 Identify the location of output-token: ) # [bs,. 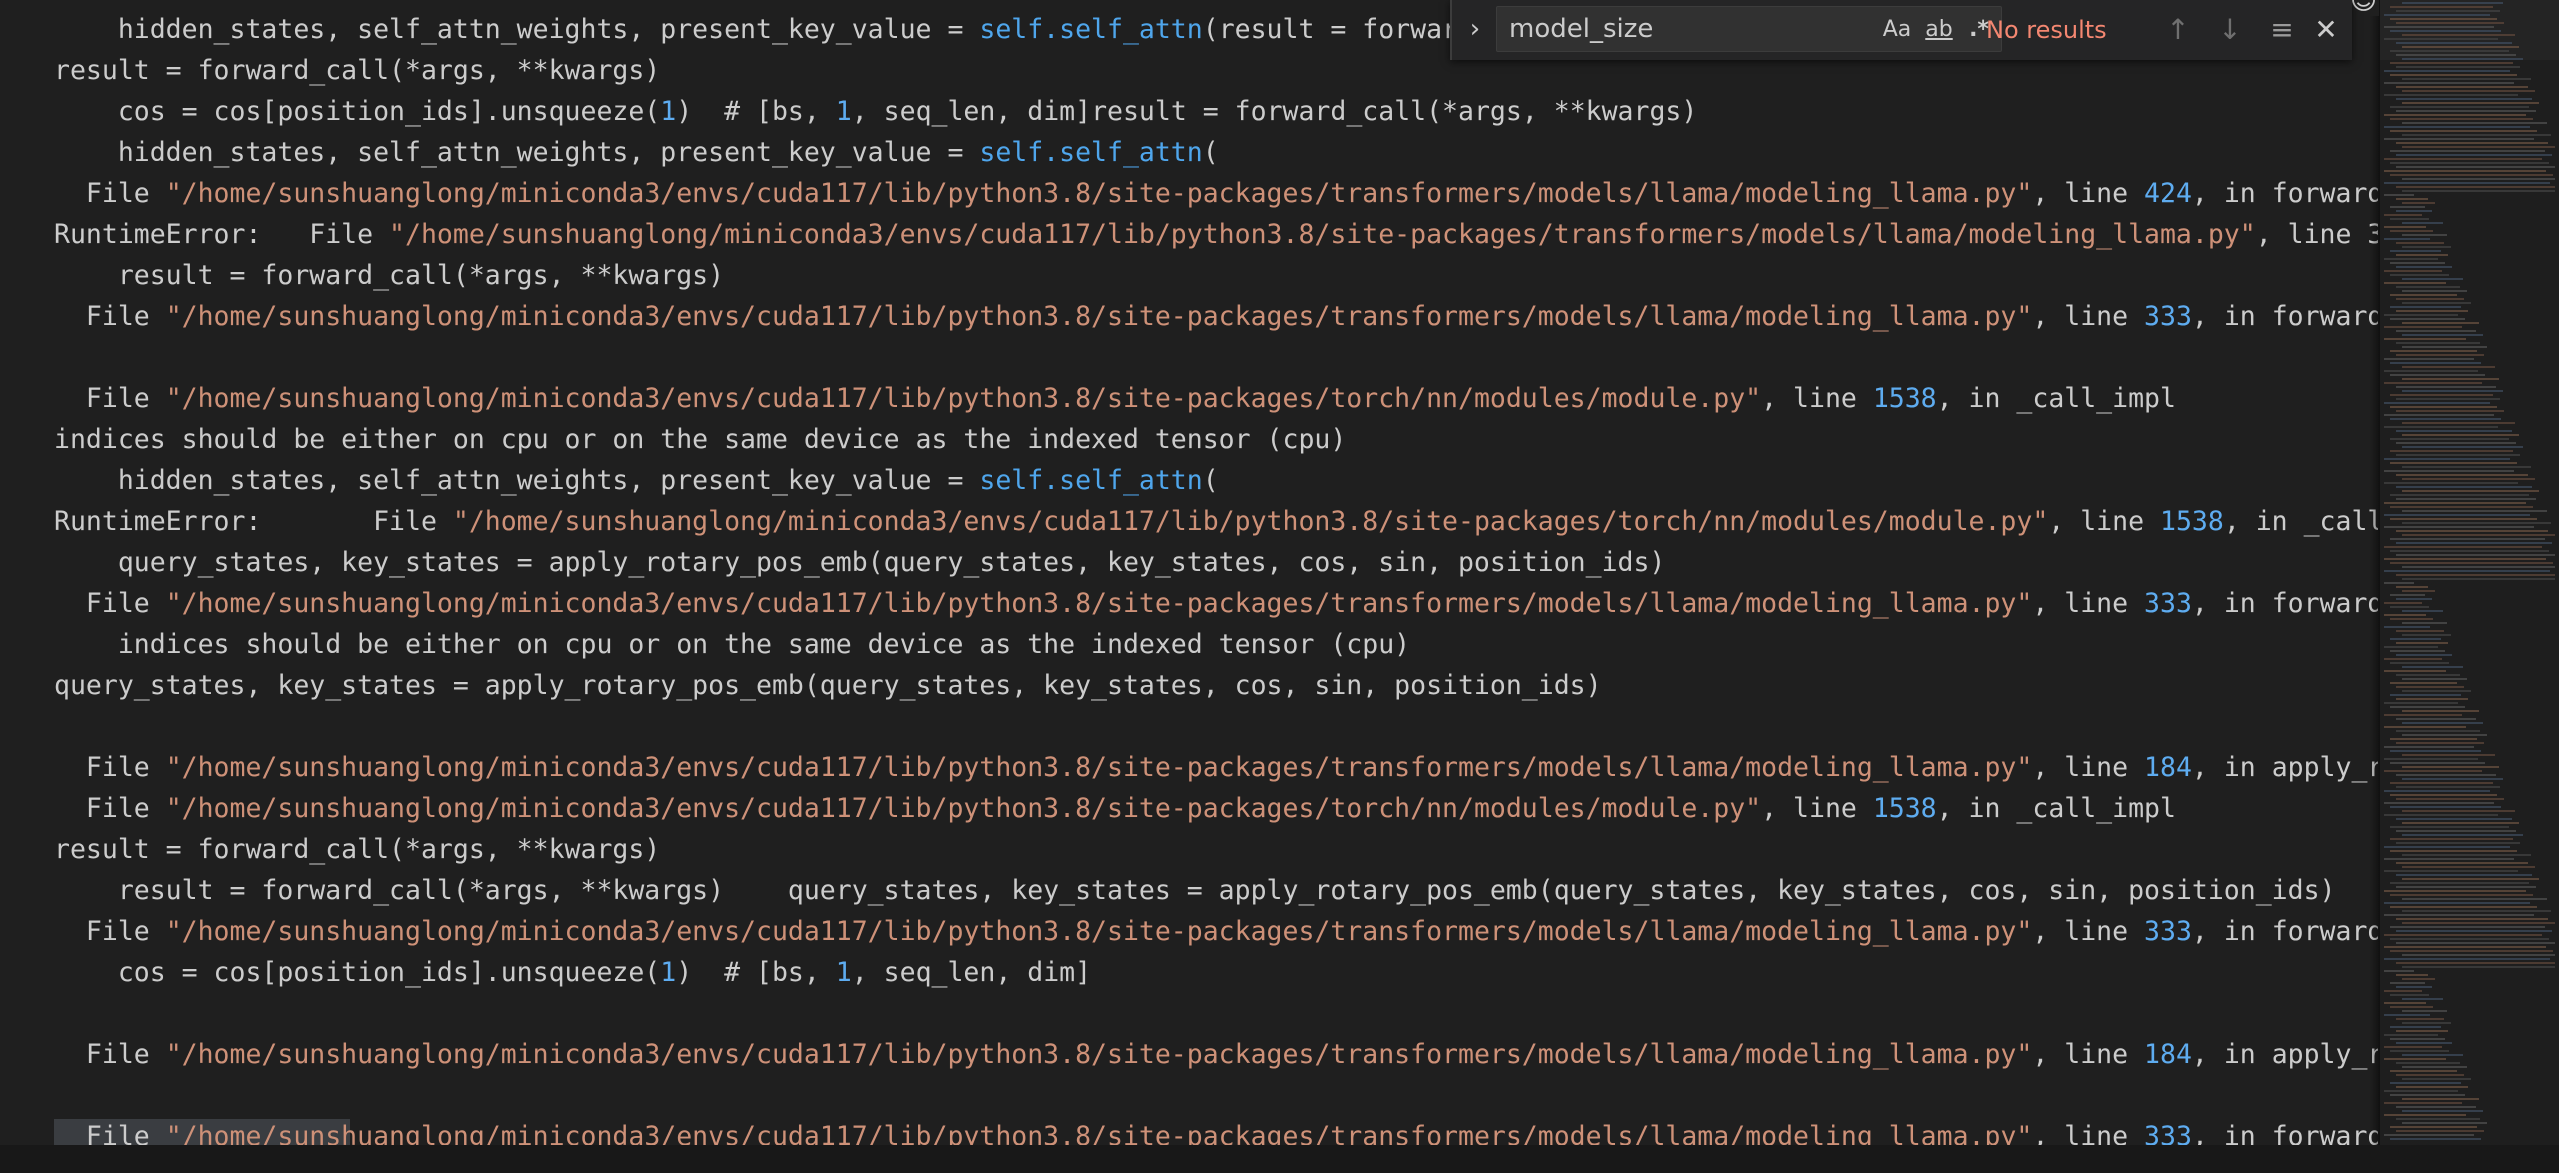
(756, 111).